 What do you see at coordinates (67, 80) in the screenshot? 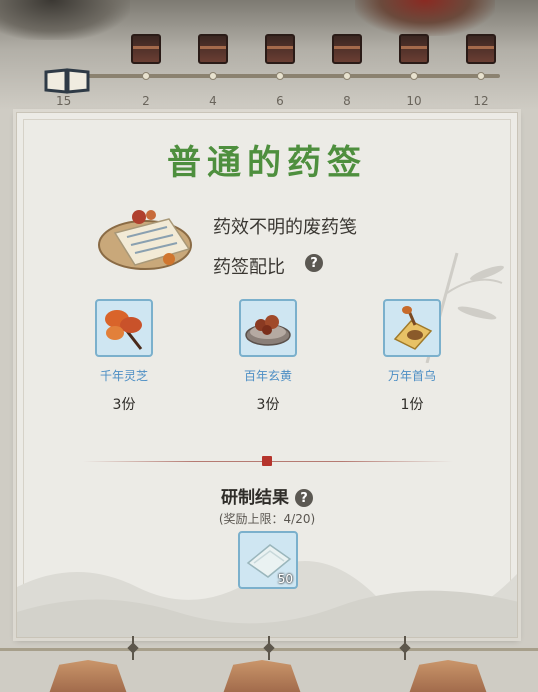
I see `book-icon` at bounding box center [67, 80].